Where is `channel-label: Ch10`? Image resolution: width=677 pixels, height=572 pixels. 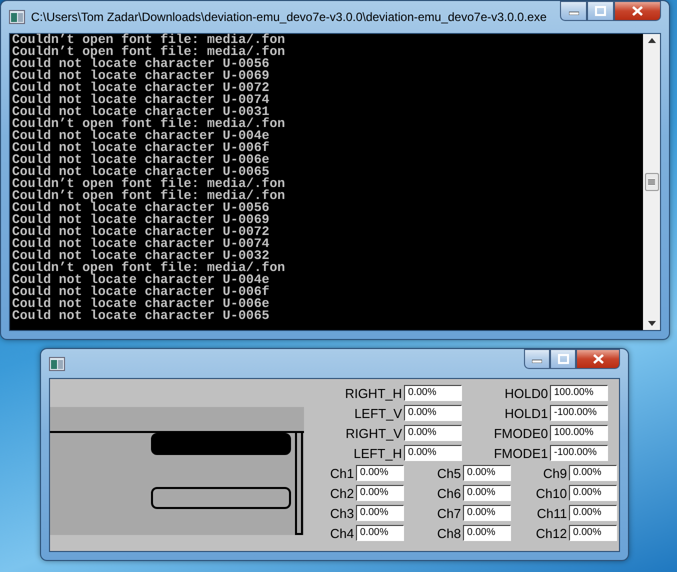
channel-label: Ch10 is located at coordinates (551, 493).